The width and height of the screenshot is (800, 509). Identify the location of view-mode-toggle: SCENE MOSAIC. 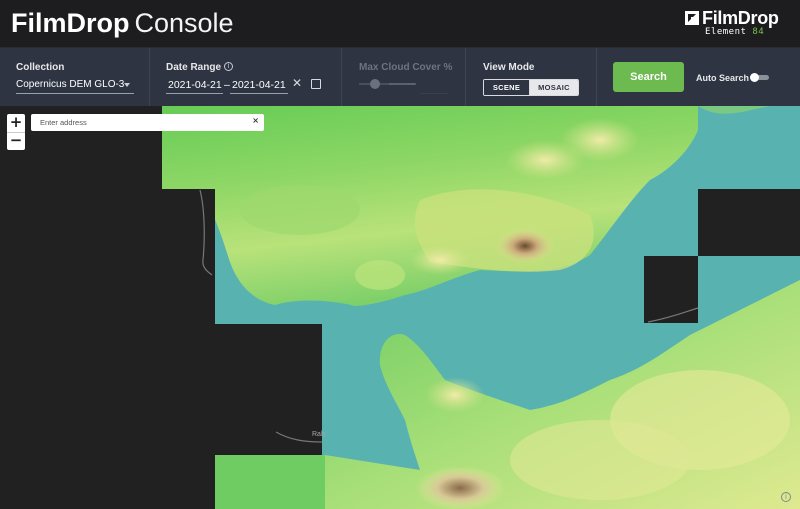
(531, 87).